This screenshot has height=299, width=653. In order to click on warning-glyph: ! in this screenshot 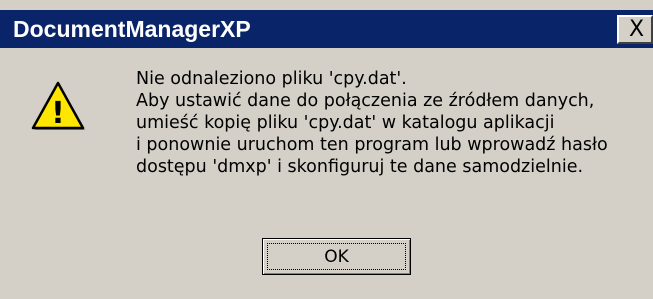, I will do `click(58, 113)`.